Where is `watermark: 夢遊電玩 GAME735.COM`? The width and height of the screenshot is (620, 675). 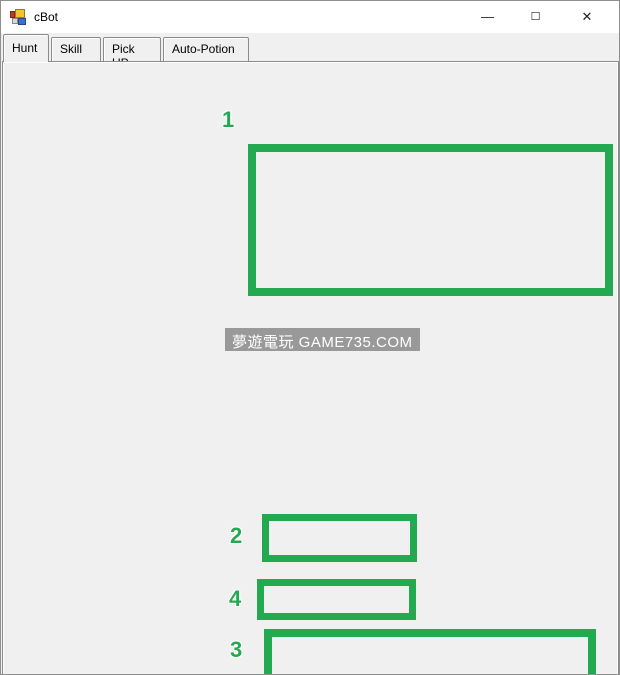
watermark: 夢遊電玩 GAME735.COM is located at coordinates (322, 339).